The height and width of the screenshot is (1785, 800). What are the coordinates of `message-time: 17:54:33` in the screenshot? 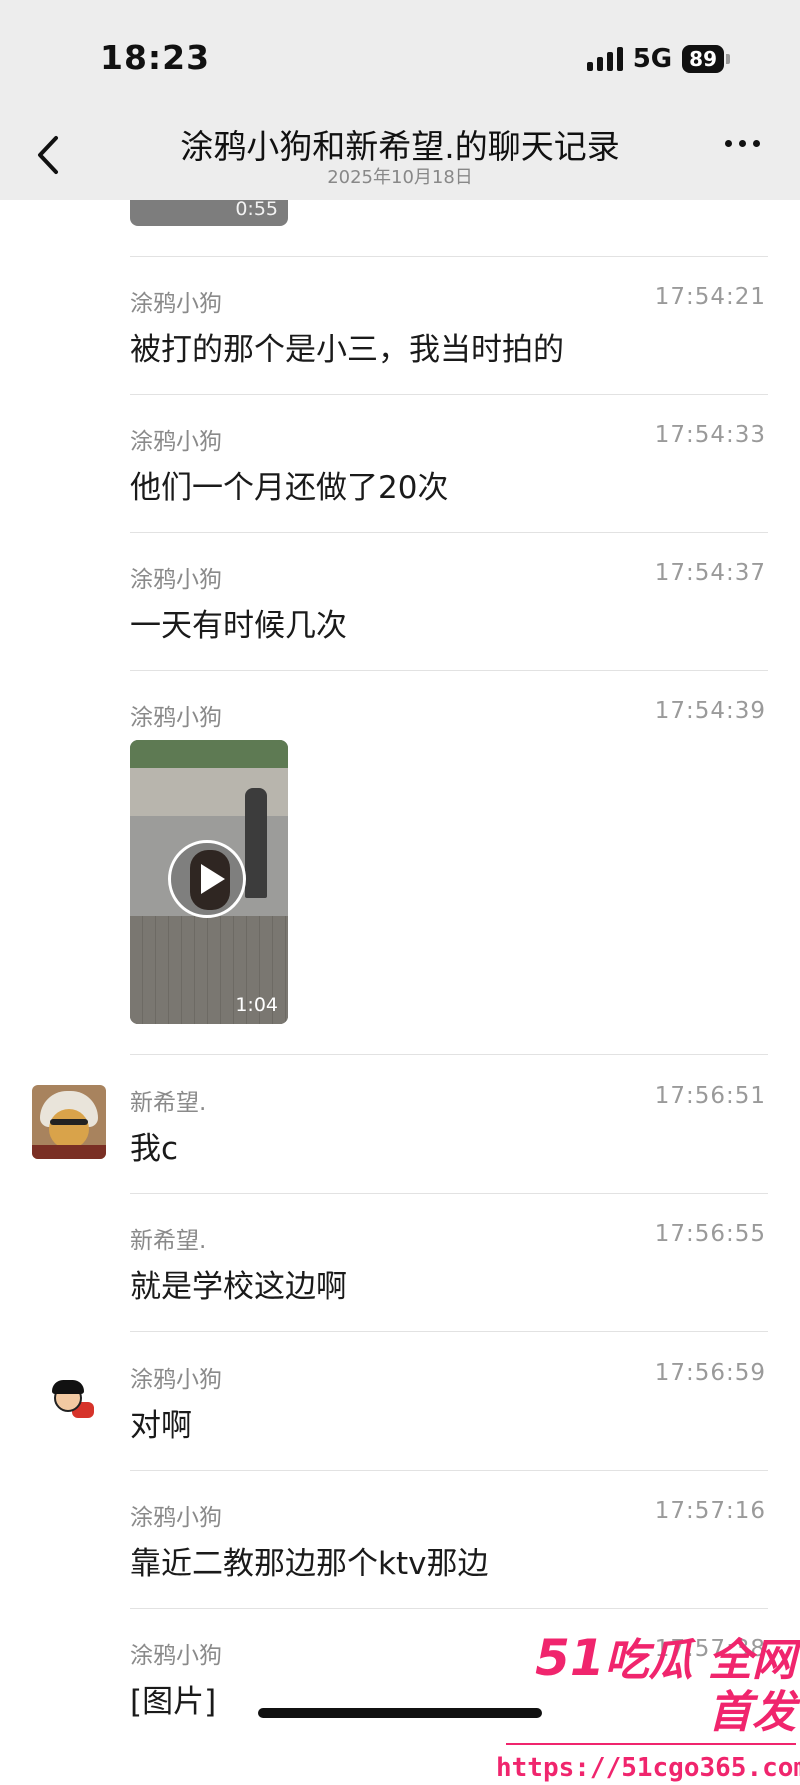 It's located at (710, 435).